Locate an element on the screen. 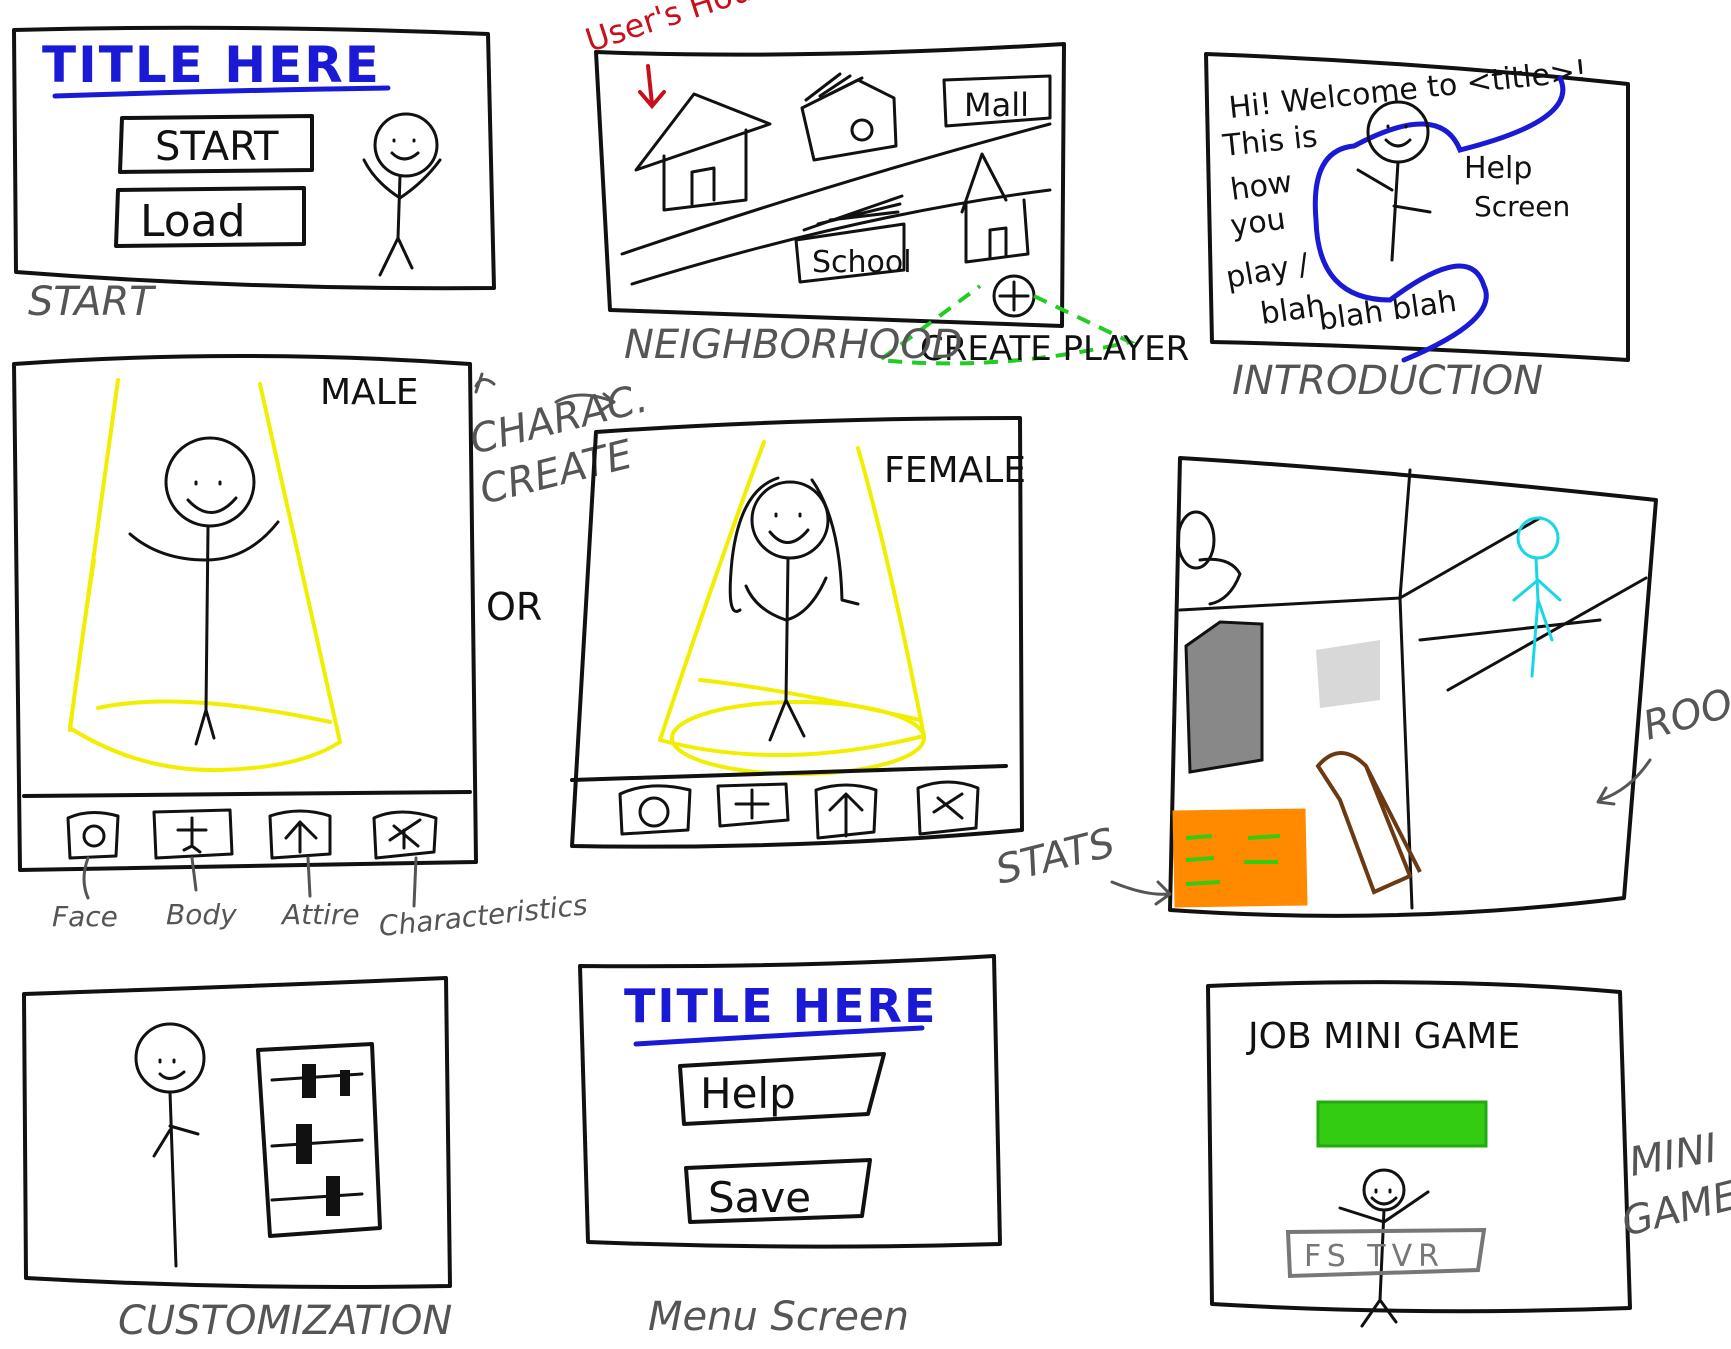  npc-figure is located at coordinates (1537, 597).